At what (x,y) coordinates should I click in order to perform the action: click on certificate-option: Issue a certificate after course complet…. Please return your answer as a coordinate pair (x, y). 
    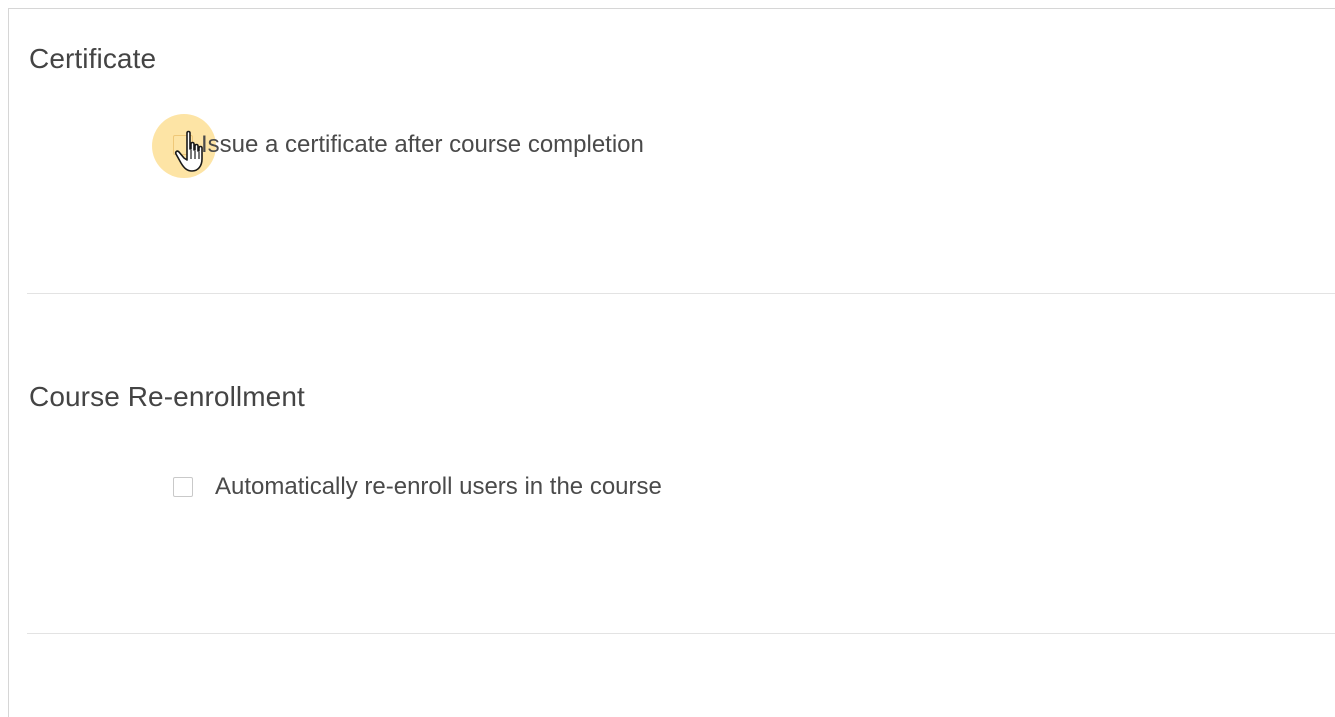
    Looking at the image, I should click on (398, 146).